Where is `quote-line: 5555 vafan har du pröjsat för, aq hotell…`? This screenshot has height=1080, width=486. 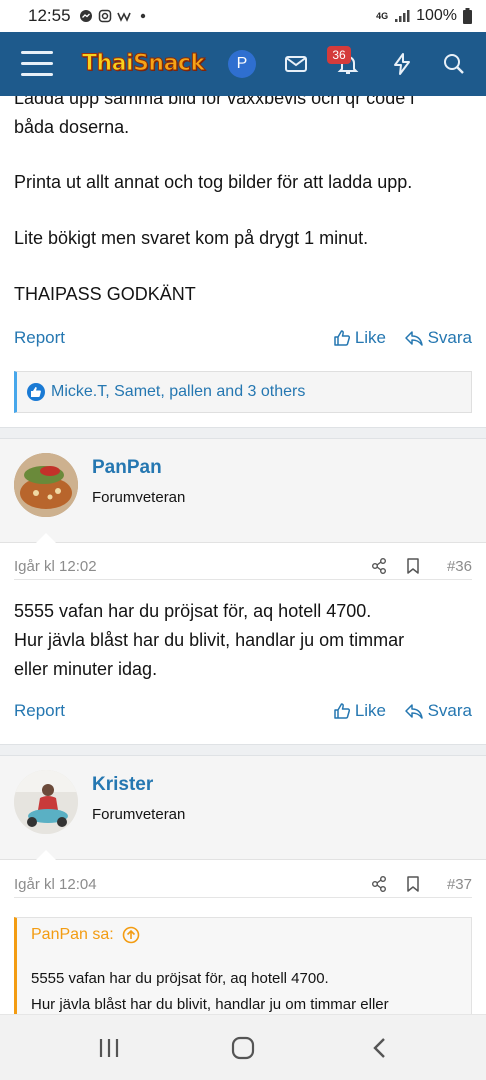 quote-line: 5555 vafan har du pröjsat för, aq hotell… is located at coordinates (180, 978).